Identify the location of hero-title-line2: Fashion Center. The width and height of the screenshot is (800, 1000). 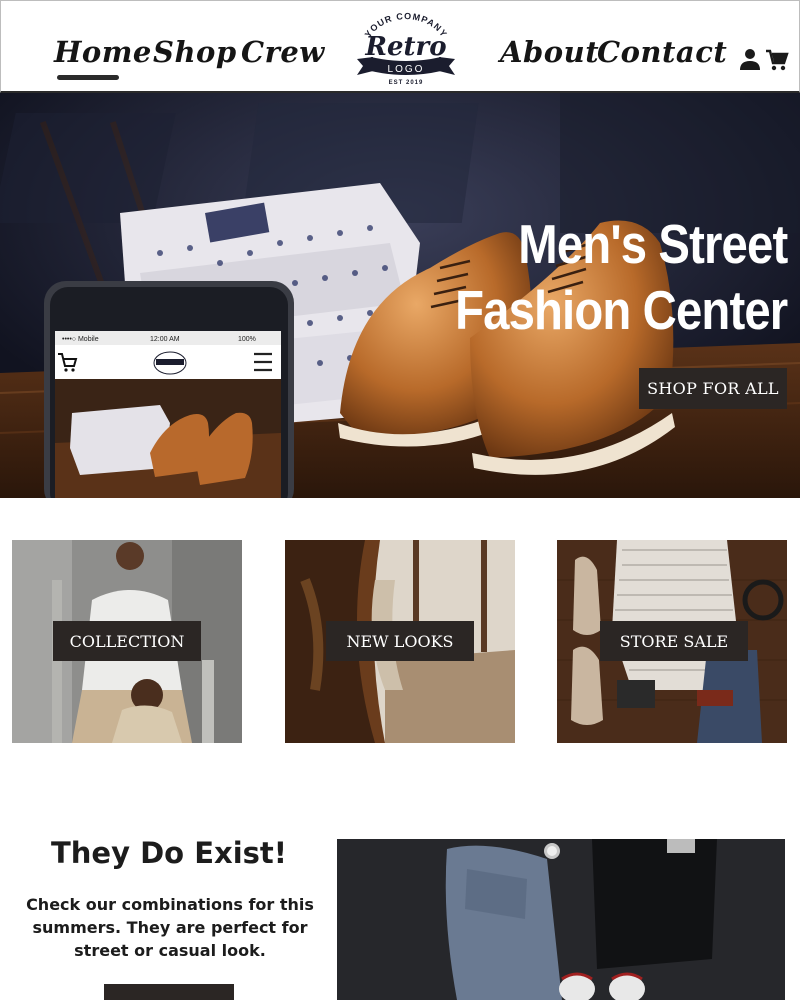
(621, 310).